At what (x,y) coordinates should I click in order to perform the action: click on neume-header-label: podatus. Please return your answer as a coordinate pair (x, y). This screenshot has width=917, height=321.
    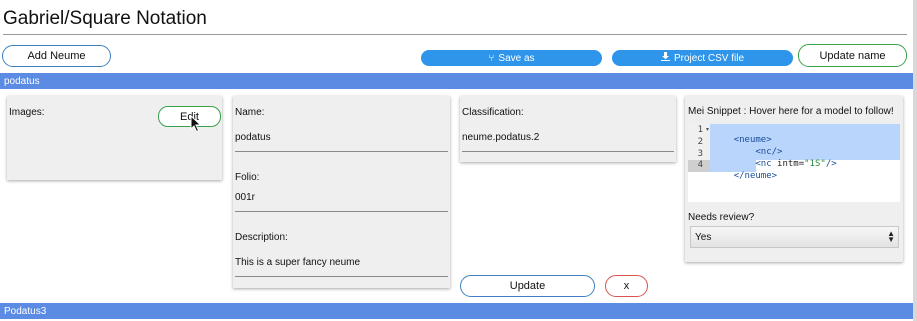
    Looking at the image, I should click on (22, 81).